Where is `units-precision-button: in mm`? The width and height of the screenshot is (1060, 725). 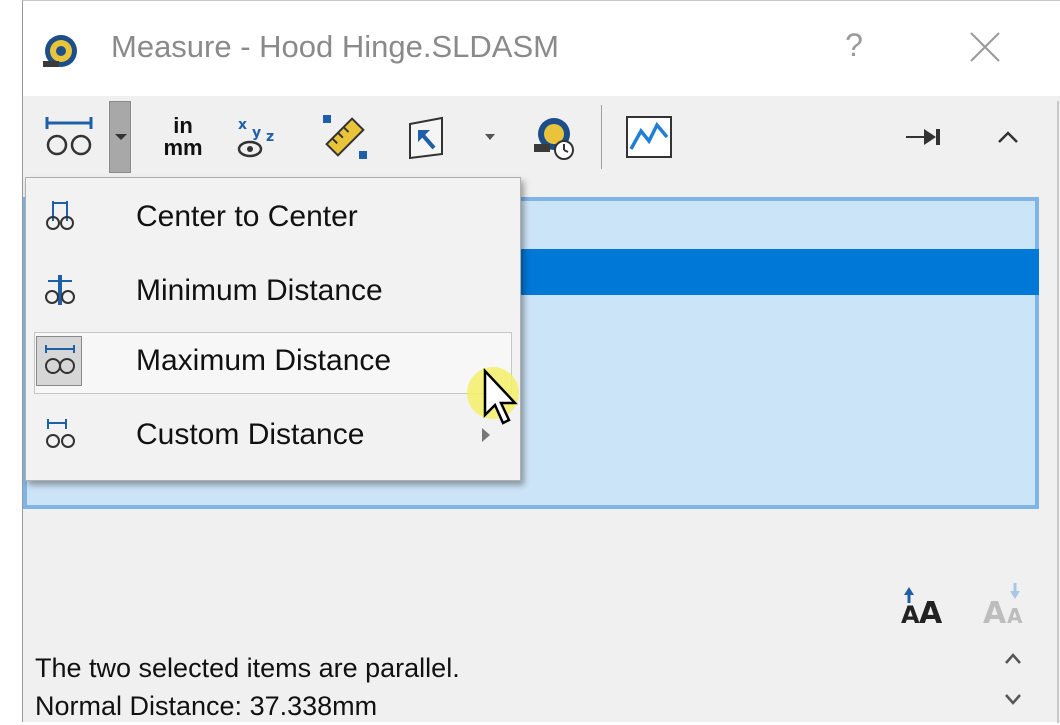 units-precision-button: in mm is located at coordinates (183, 137).